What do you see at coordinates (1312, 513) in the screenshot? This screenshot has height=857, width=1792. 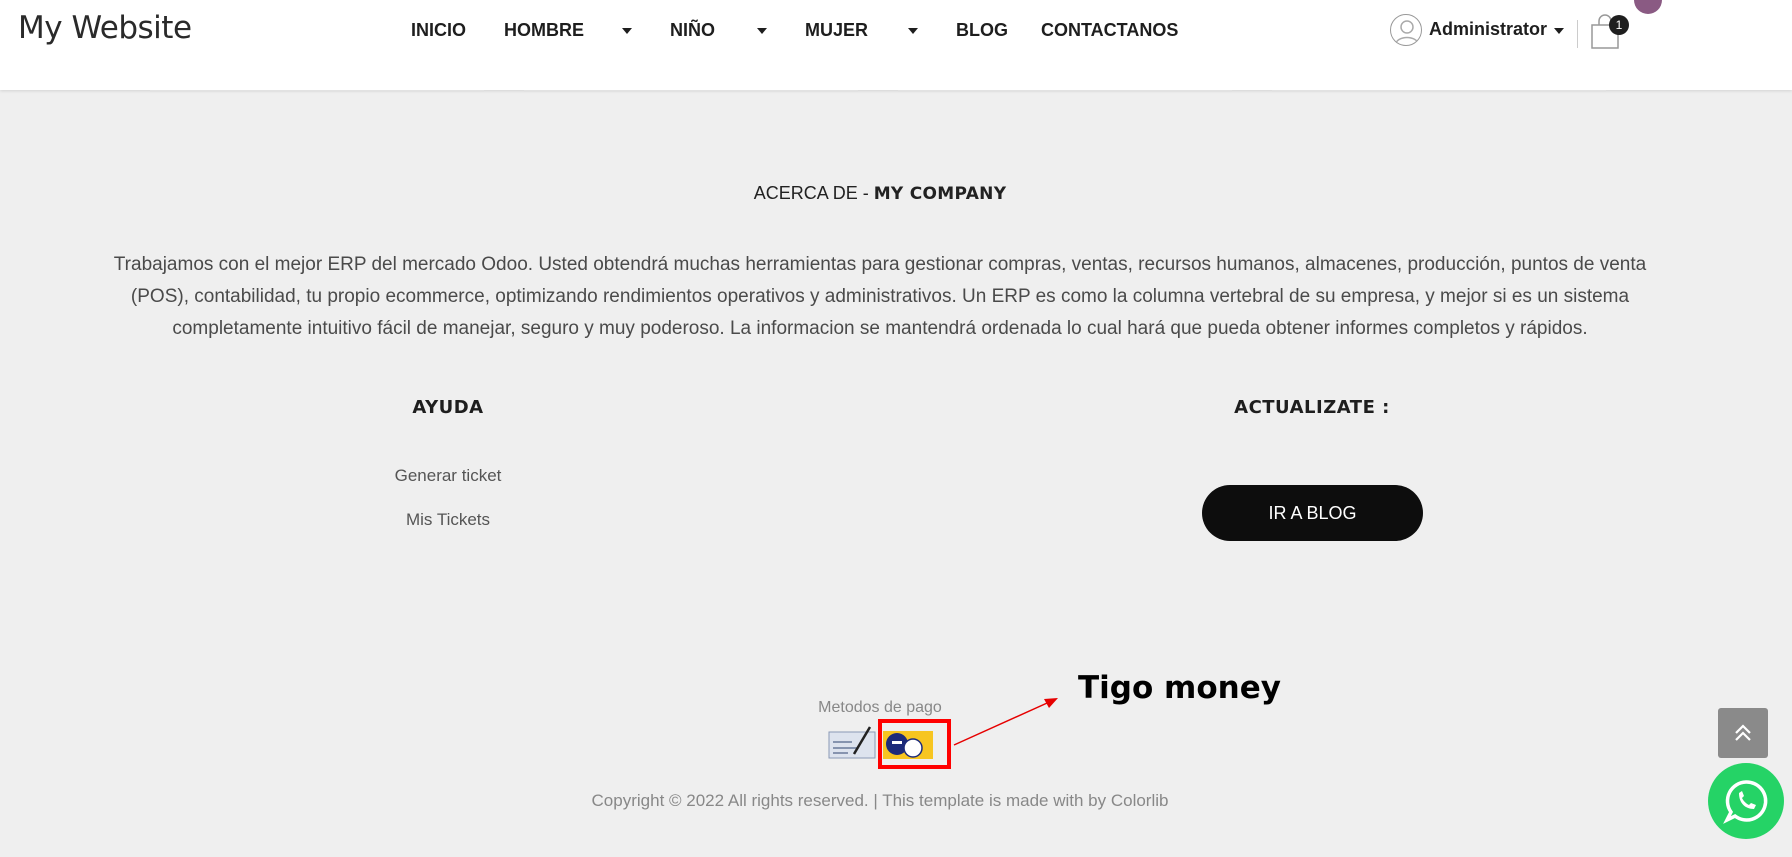 I see `go-to-blog-button: IR A BLOG` at bounding box center [1312, 513].